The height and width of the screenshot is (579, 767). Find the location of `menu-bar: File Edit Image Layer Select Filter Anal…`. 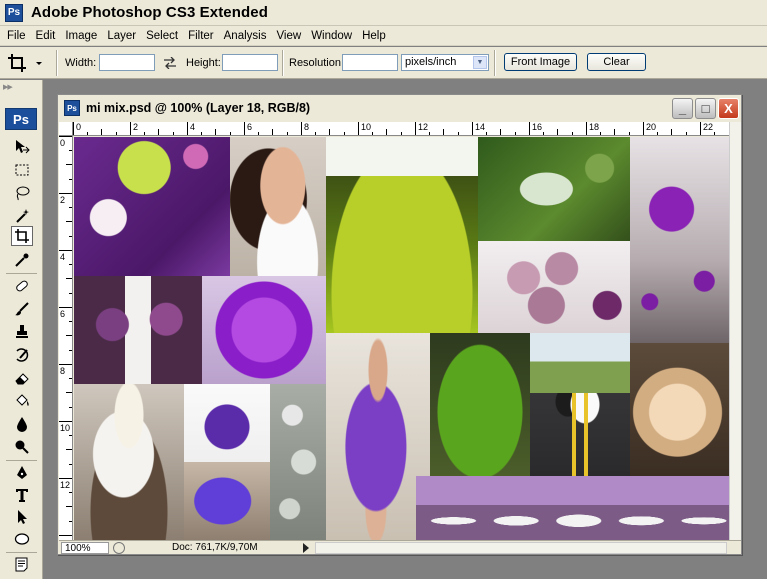

menu-bar: File Edit Image Layer Select Filter Anal… is located at coordinates (383, 36).